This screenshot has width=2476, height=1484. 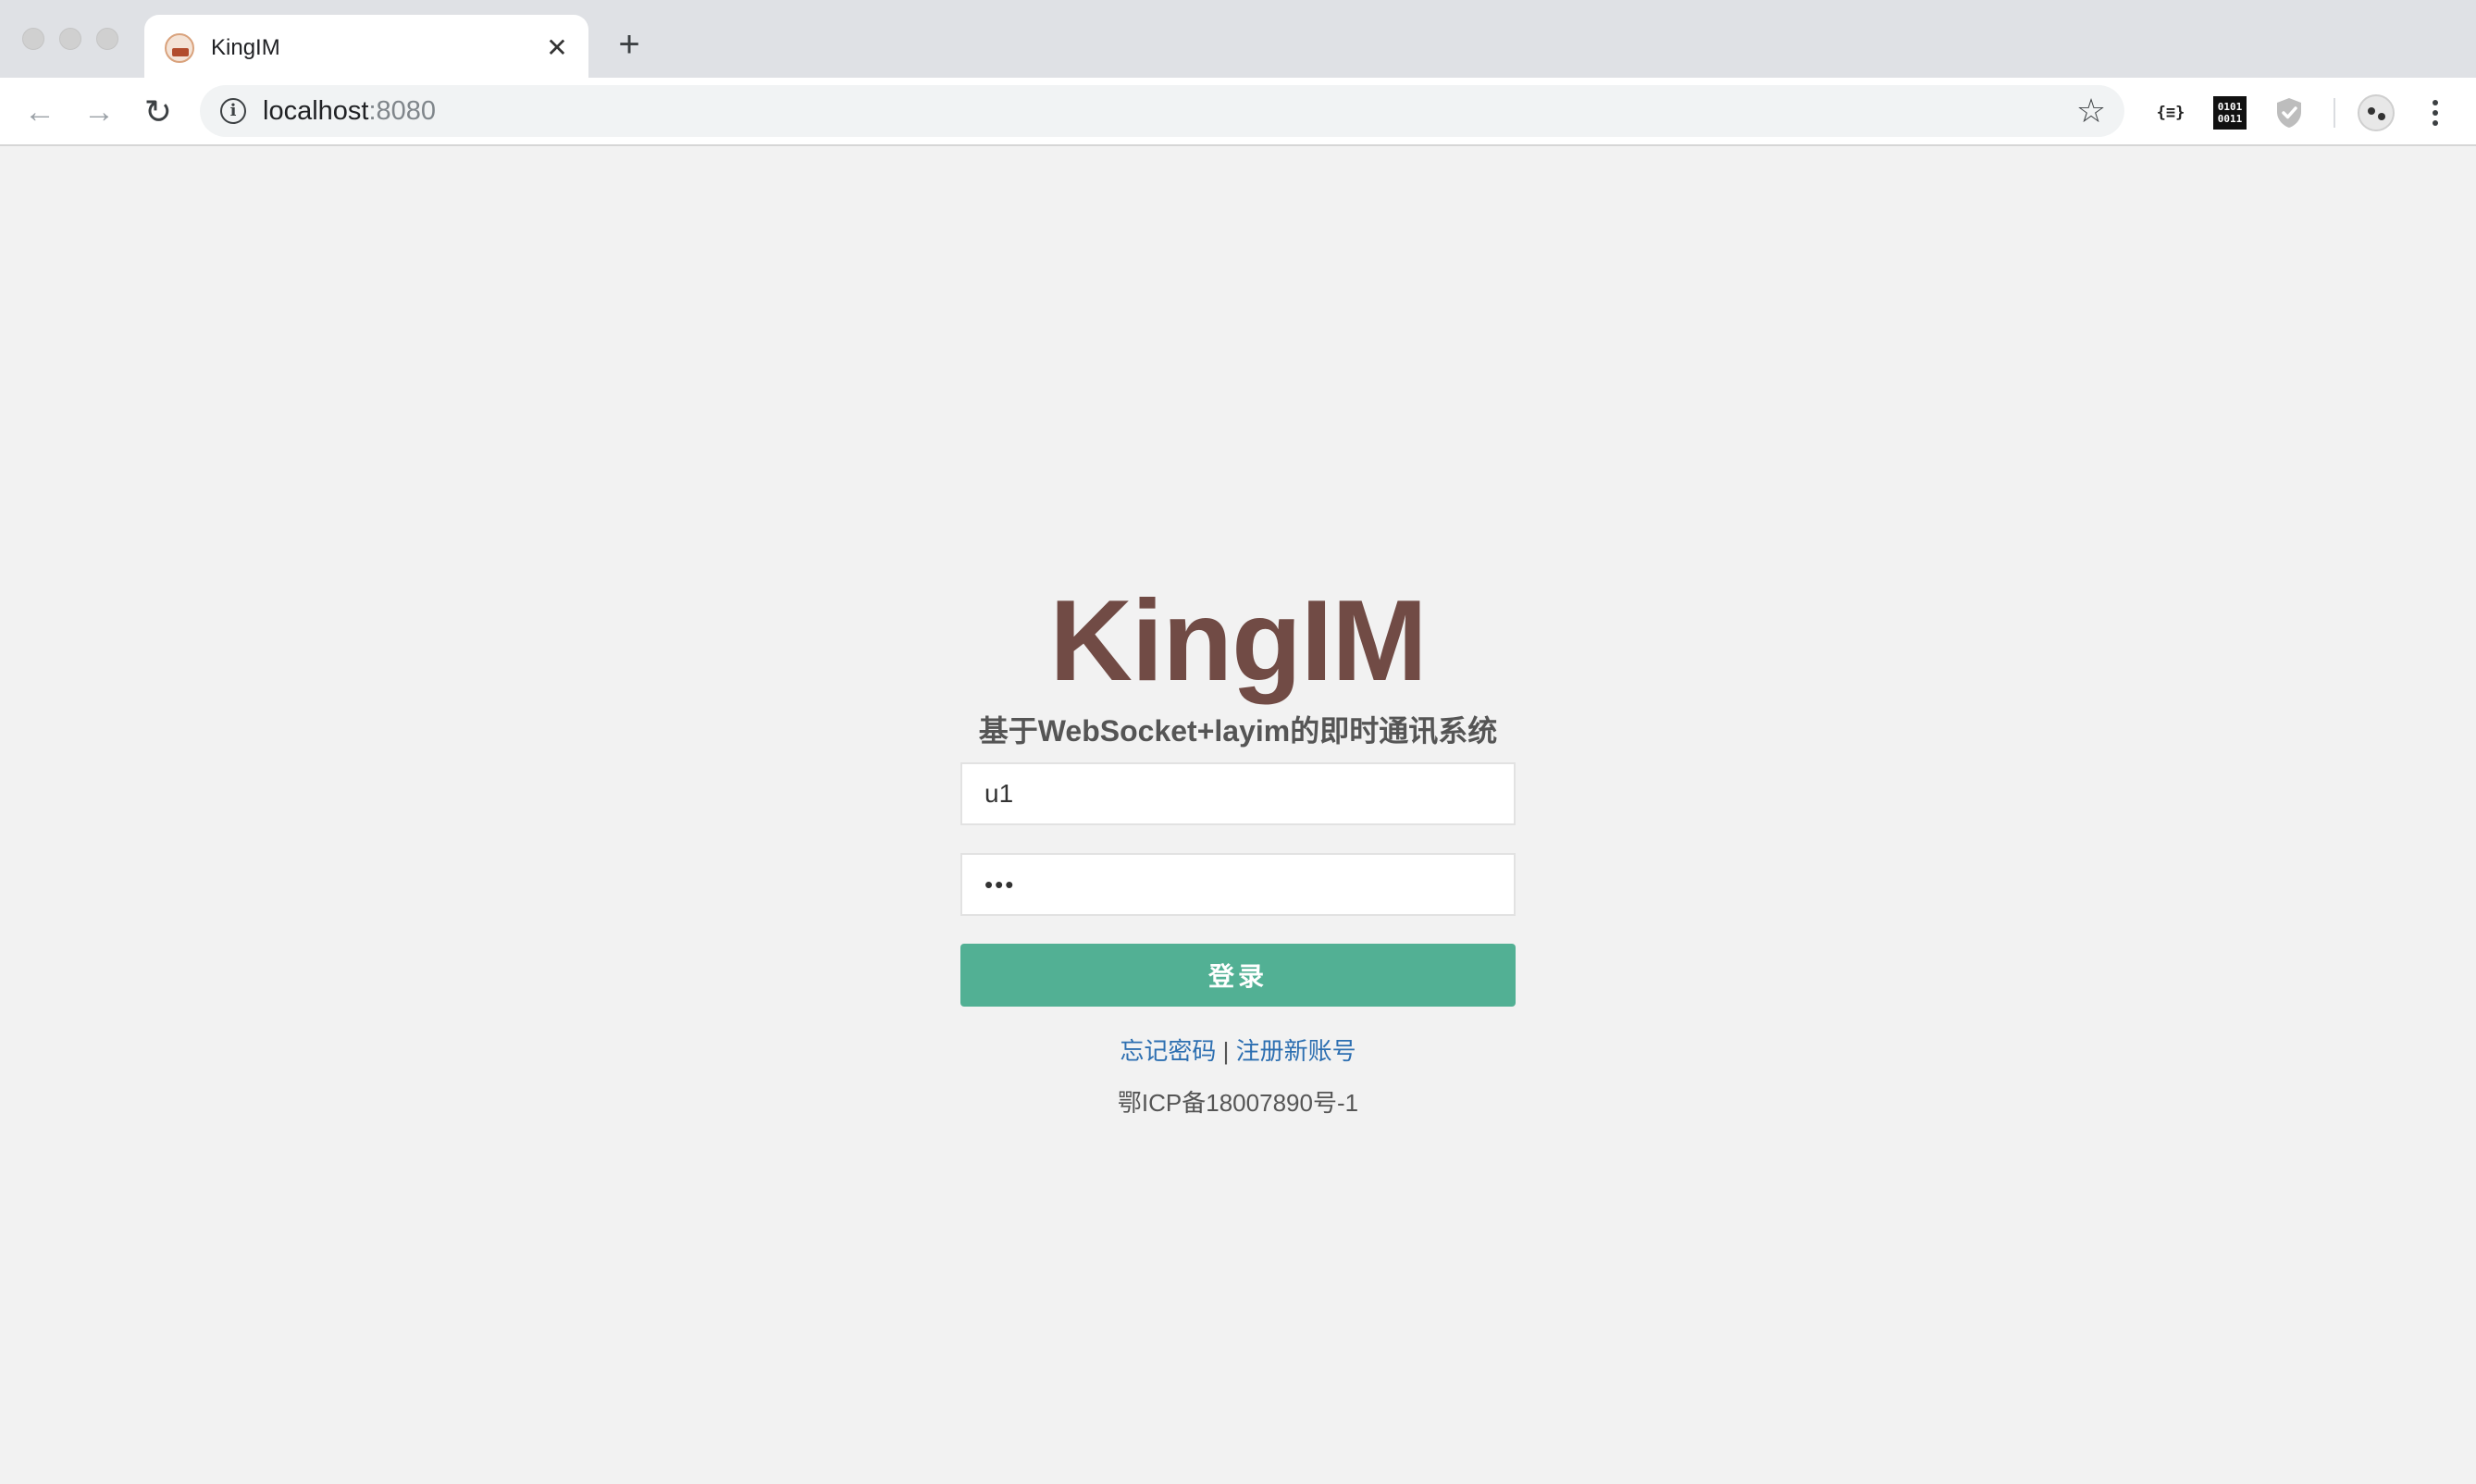 What do you see at coordinates (33, 39) in the screenshot?
I see `close-window-button` at bounding box center [33, 39].